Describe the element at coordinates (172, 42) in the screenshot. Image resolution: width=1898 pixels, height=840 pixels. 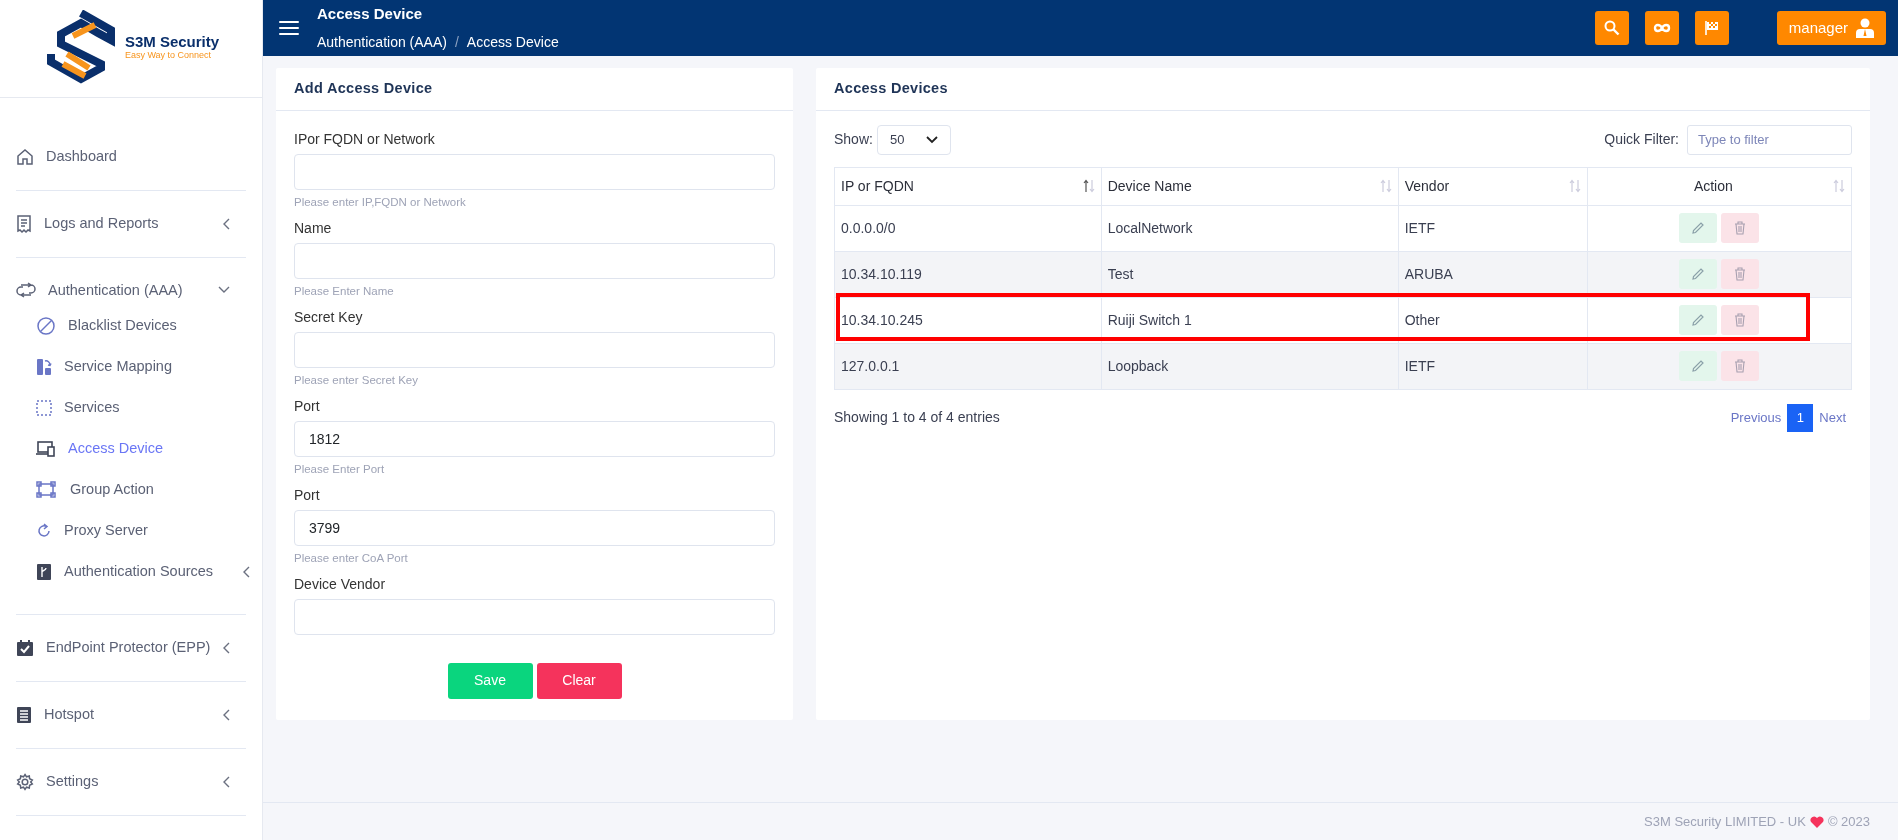
I see `logo-name: S3M Security` at that location.